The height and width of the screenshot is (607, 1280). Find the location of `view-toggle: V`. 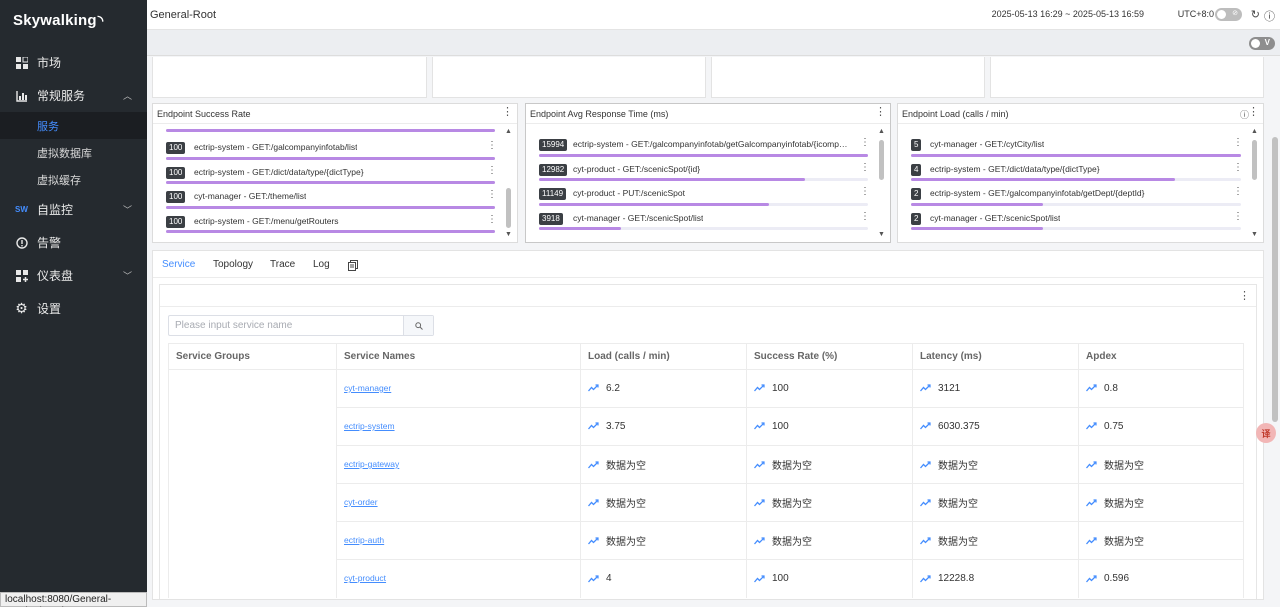

view-toggle: V is located at coordinates (1262, 43).